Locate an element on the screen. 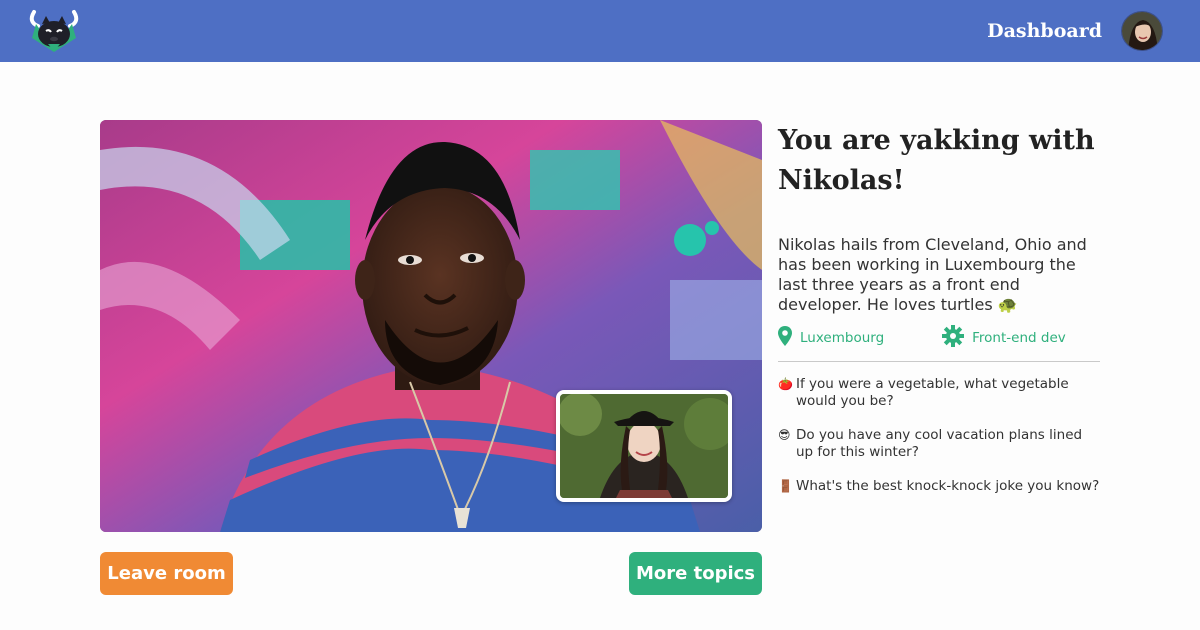  location-label: Luxembourg is located at coordinates (842, 338).